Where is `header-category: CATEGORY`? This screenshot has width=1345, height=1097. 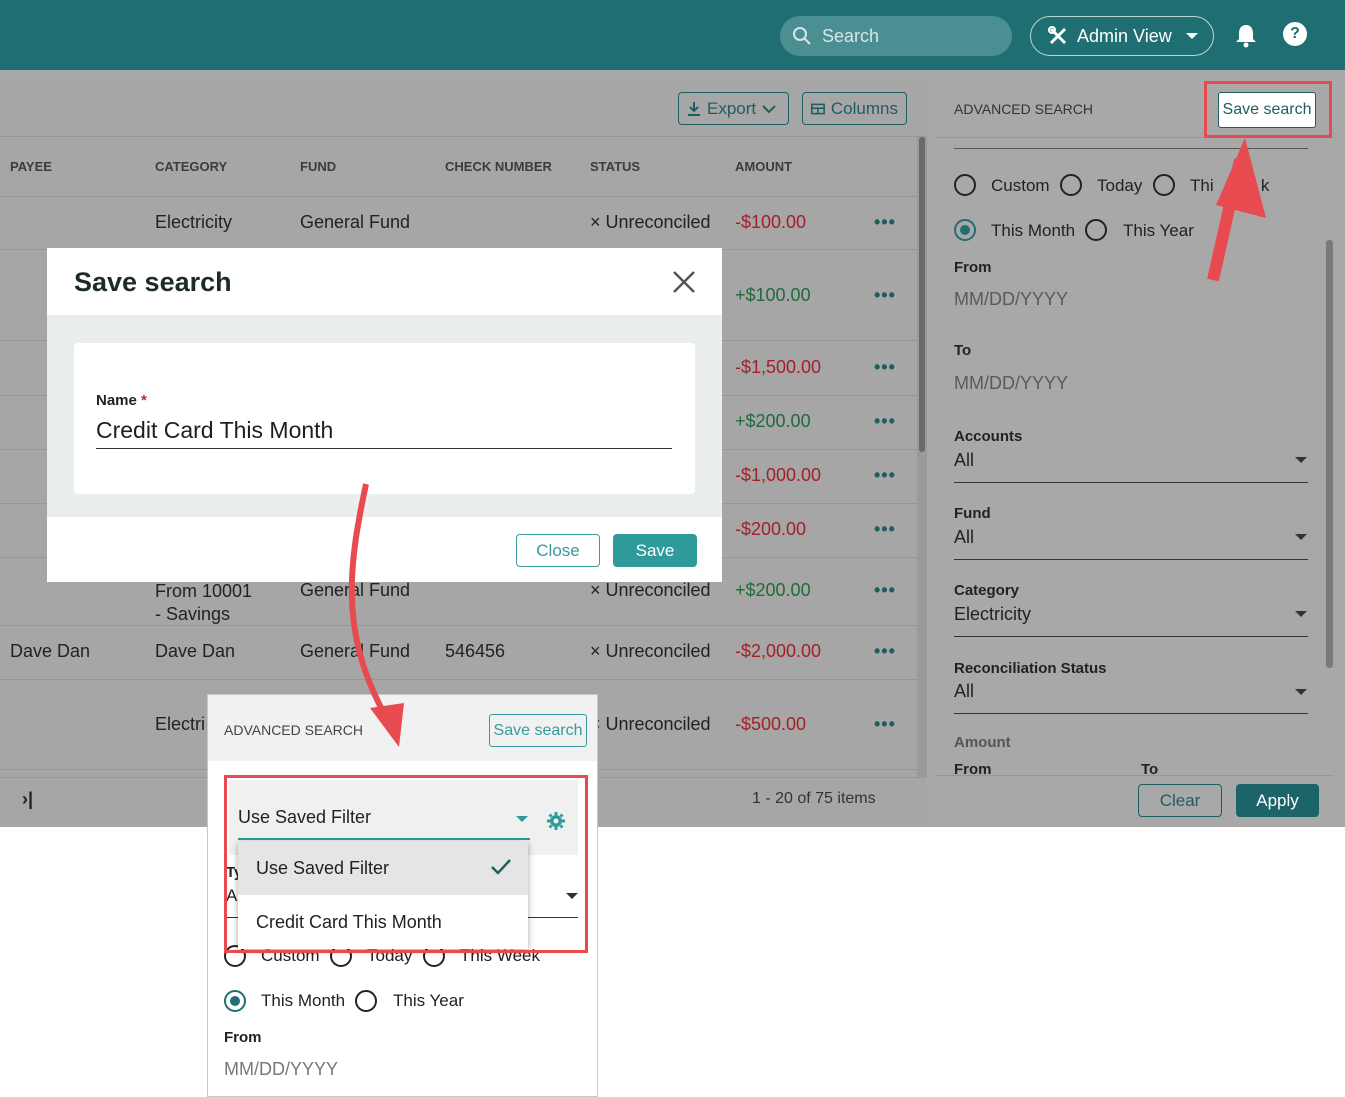
header-category: CATEGORY is located at coordinates (191, 166).